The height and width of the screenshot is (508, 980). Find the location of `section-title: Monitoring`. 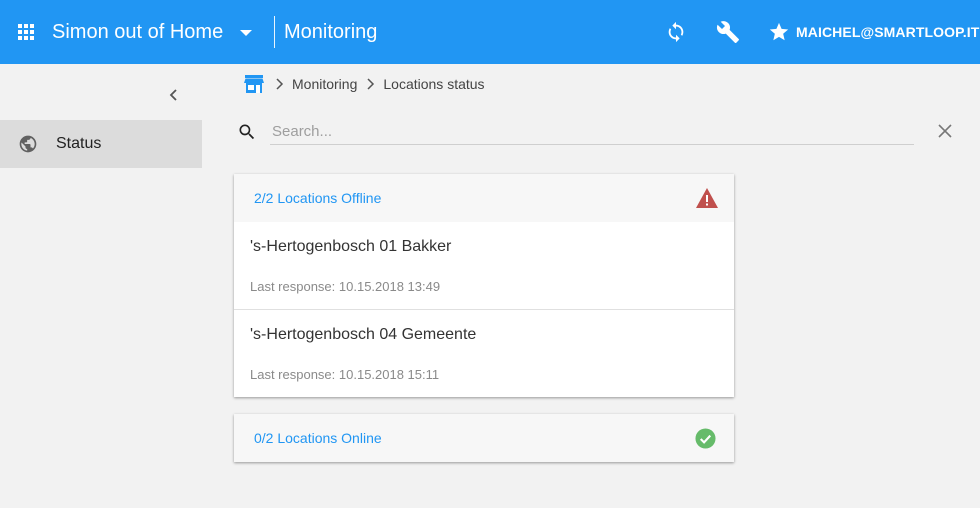

section-title: Monitoring is located at coordinates (331, 32).